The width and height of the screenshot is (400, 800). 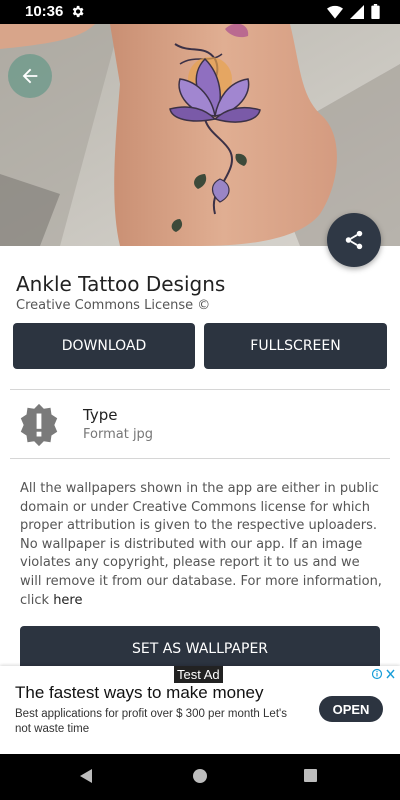 What do you see at coordinates (100, 415) in the screenshot?
I see `type-label: Type` at bounding box center [100, 415].